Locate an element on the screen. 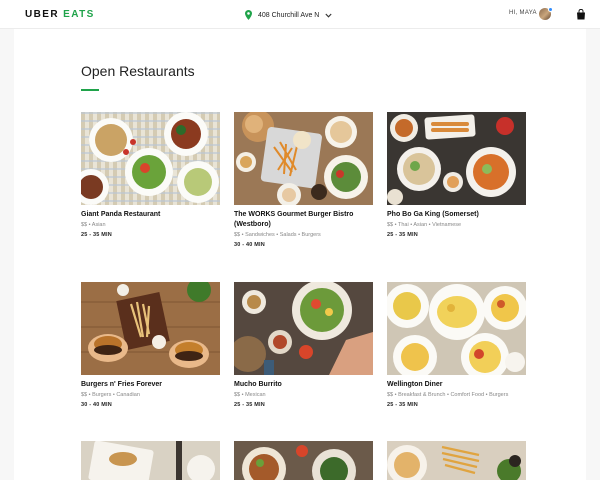  notification-dot is located at coordinates (550, 9).